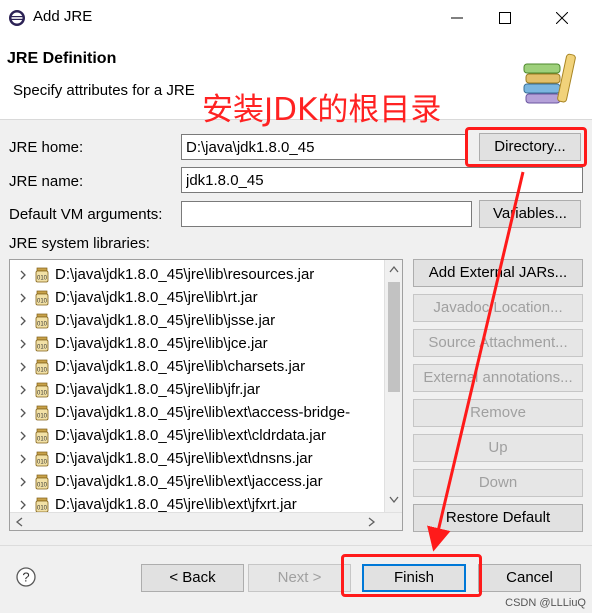  I want to click on annotation-arrow, so click(476, 361).